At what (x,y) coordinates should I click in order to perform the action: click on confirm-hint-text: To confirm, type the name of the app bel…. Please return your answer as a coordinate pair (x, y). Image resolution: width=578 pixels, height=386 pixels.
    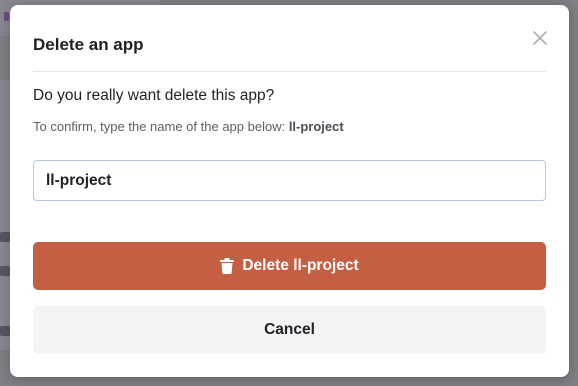
    Looking at the image, I should click on (161, 126).